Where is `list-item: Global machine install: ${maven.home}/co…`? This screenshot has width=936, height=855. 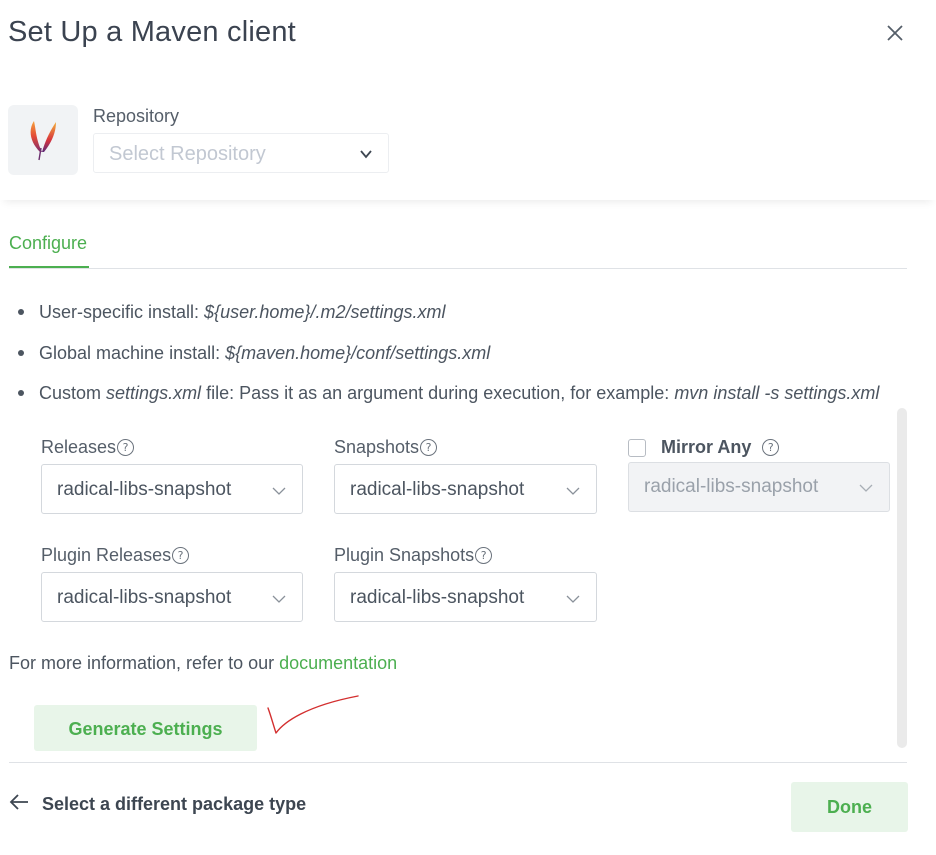 list-item: Global machine install: ${maven.home}/co… is located at coordinates (448, 357).